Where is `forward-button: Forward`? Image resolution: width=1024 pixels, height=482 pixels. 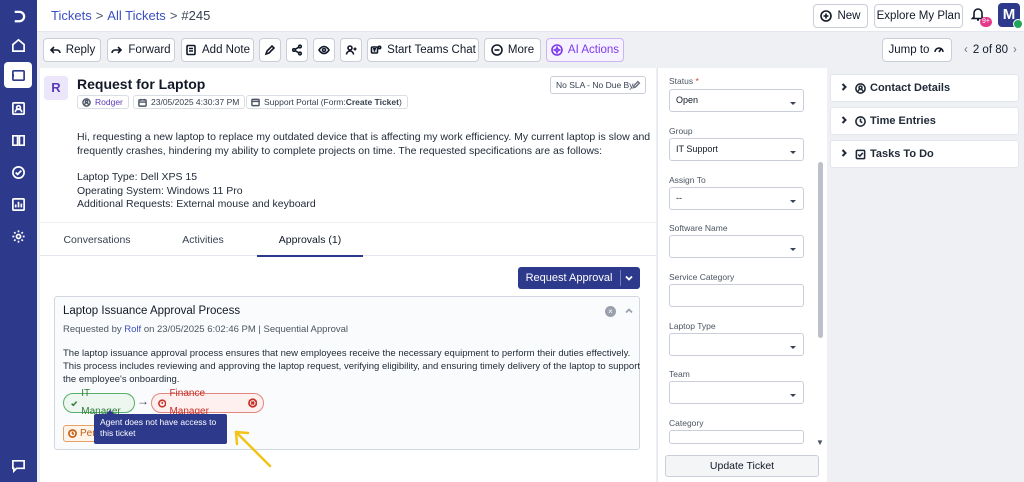 forward-button: Forward is located at coordinates (141, 50).